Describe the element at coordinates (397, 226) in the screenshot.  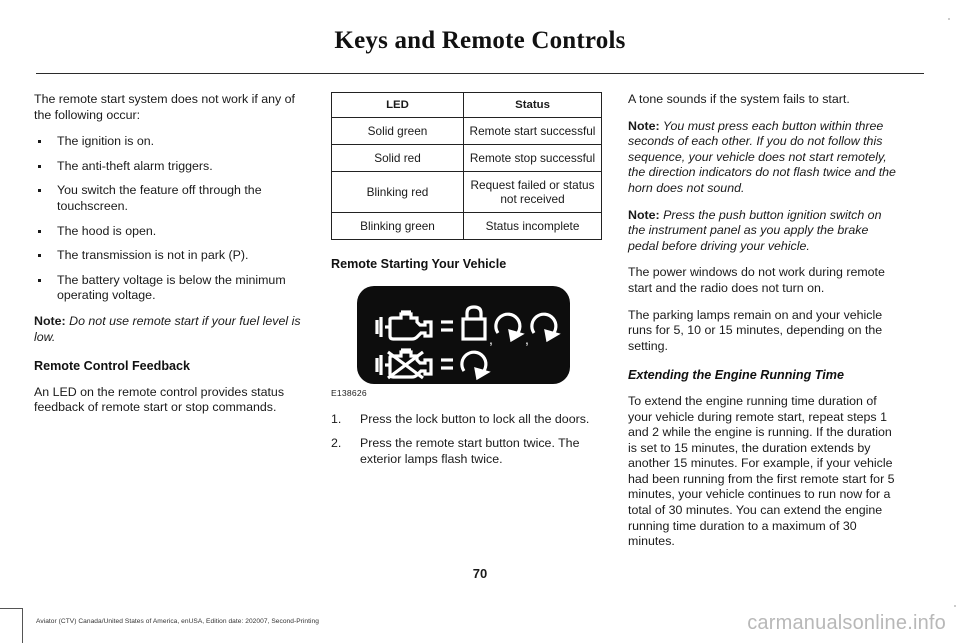
I see `cell-led: Blinking green` at that location.